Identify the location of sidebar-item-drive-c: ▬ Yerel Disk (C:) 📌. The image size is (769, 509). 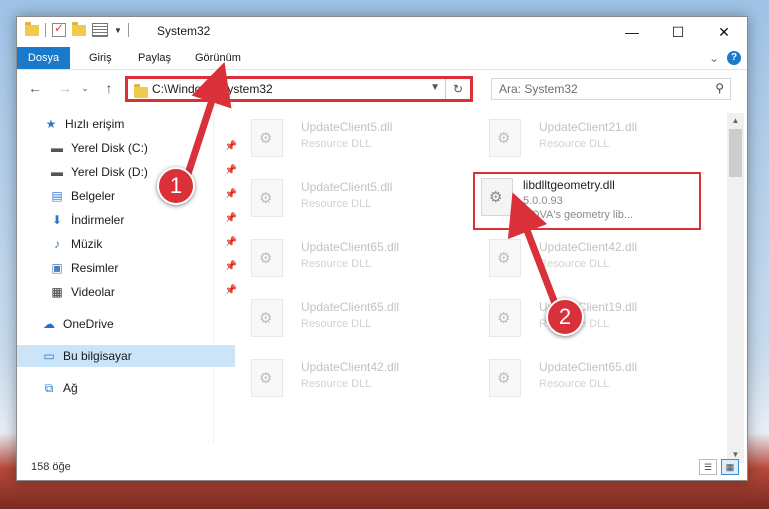
(130, 148).